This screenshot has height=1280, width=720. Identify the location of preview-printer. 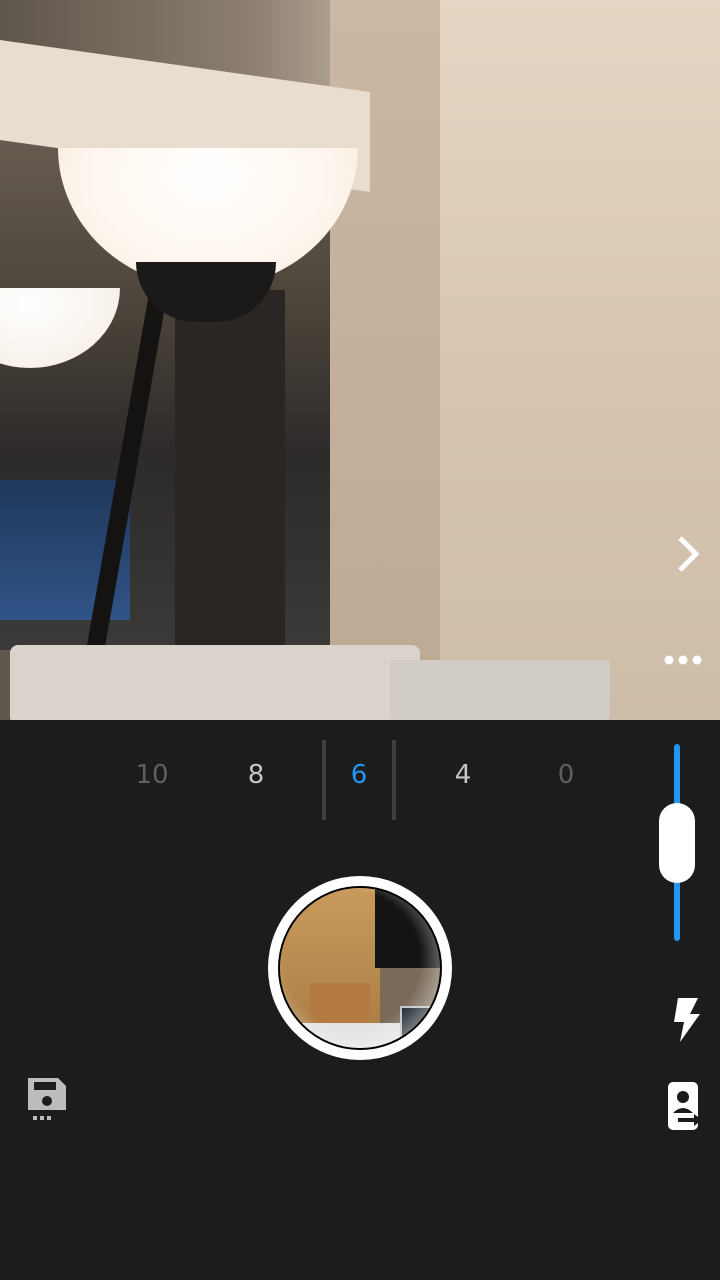
(215, 682).